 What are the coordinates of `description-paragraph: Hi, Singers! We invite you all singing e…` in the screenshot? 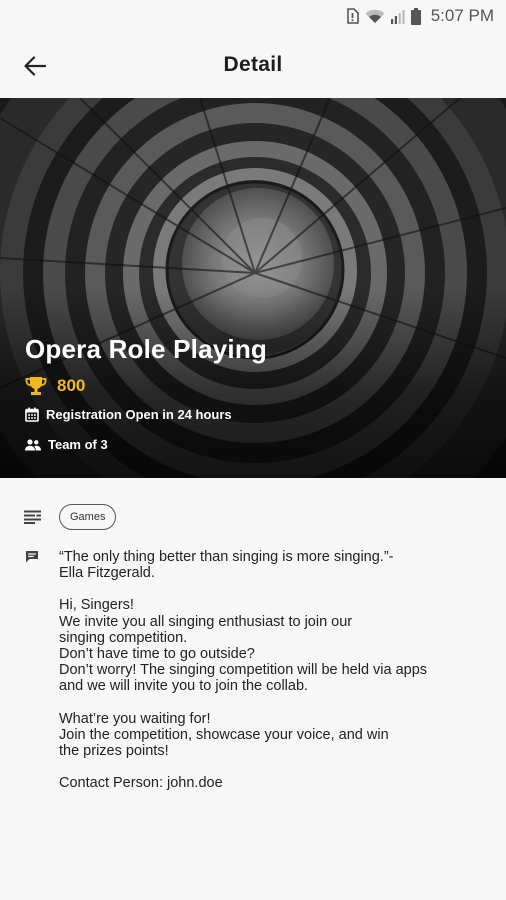 It's located at (274, 645).